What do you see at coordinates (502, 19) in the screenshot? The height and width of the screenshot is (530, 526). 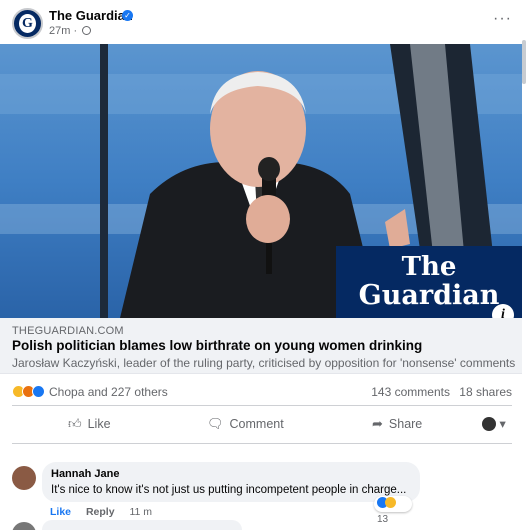 I see `more-icon: ···` at bounding box center [502, 19].